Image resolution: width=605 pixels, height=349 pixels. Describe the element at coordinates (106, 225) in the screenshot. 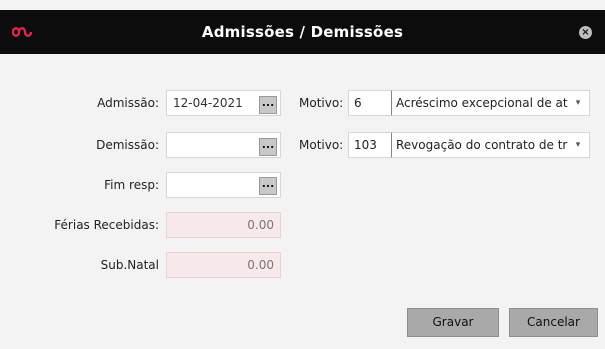

I see `ferias-recebidas-label: Férias Recebidas:` at that location.